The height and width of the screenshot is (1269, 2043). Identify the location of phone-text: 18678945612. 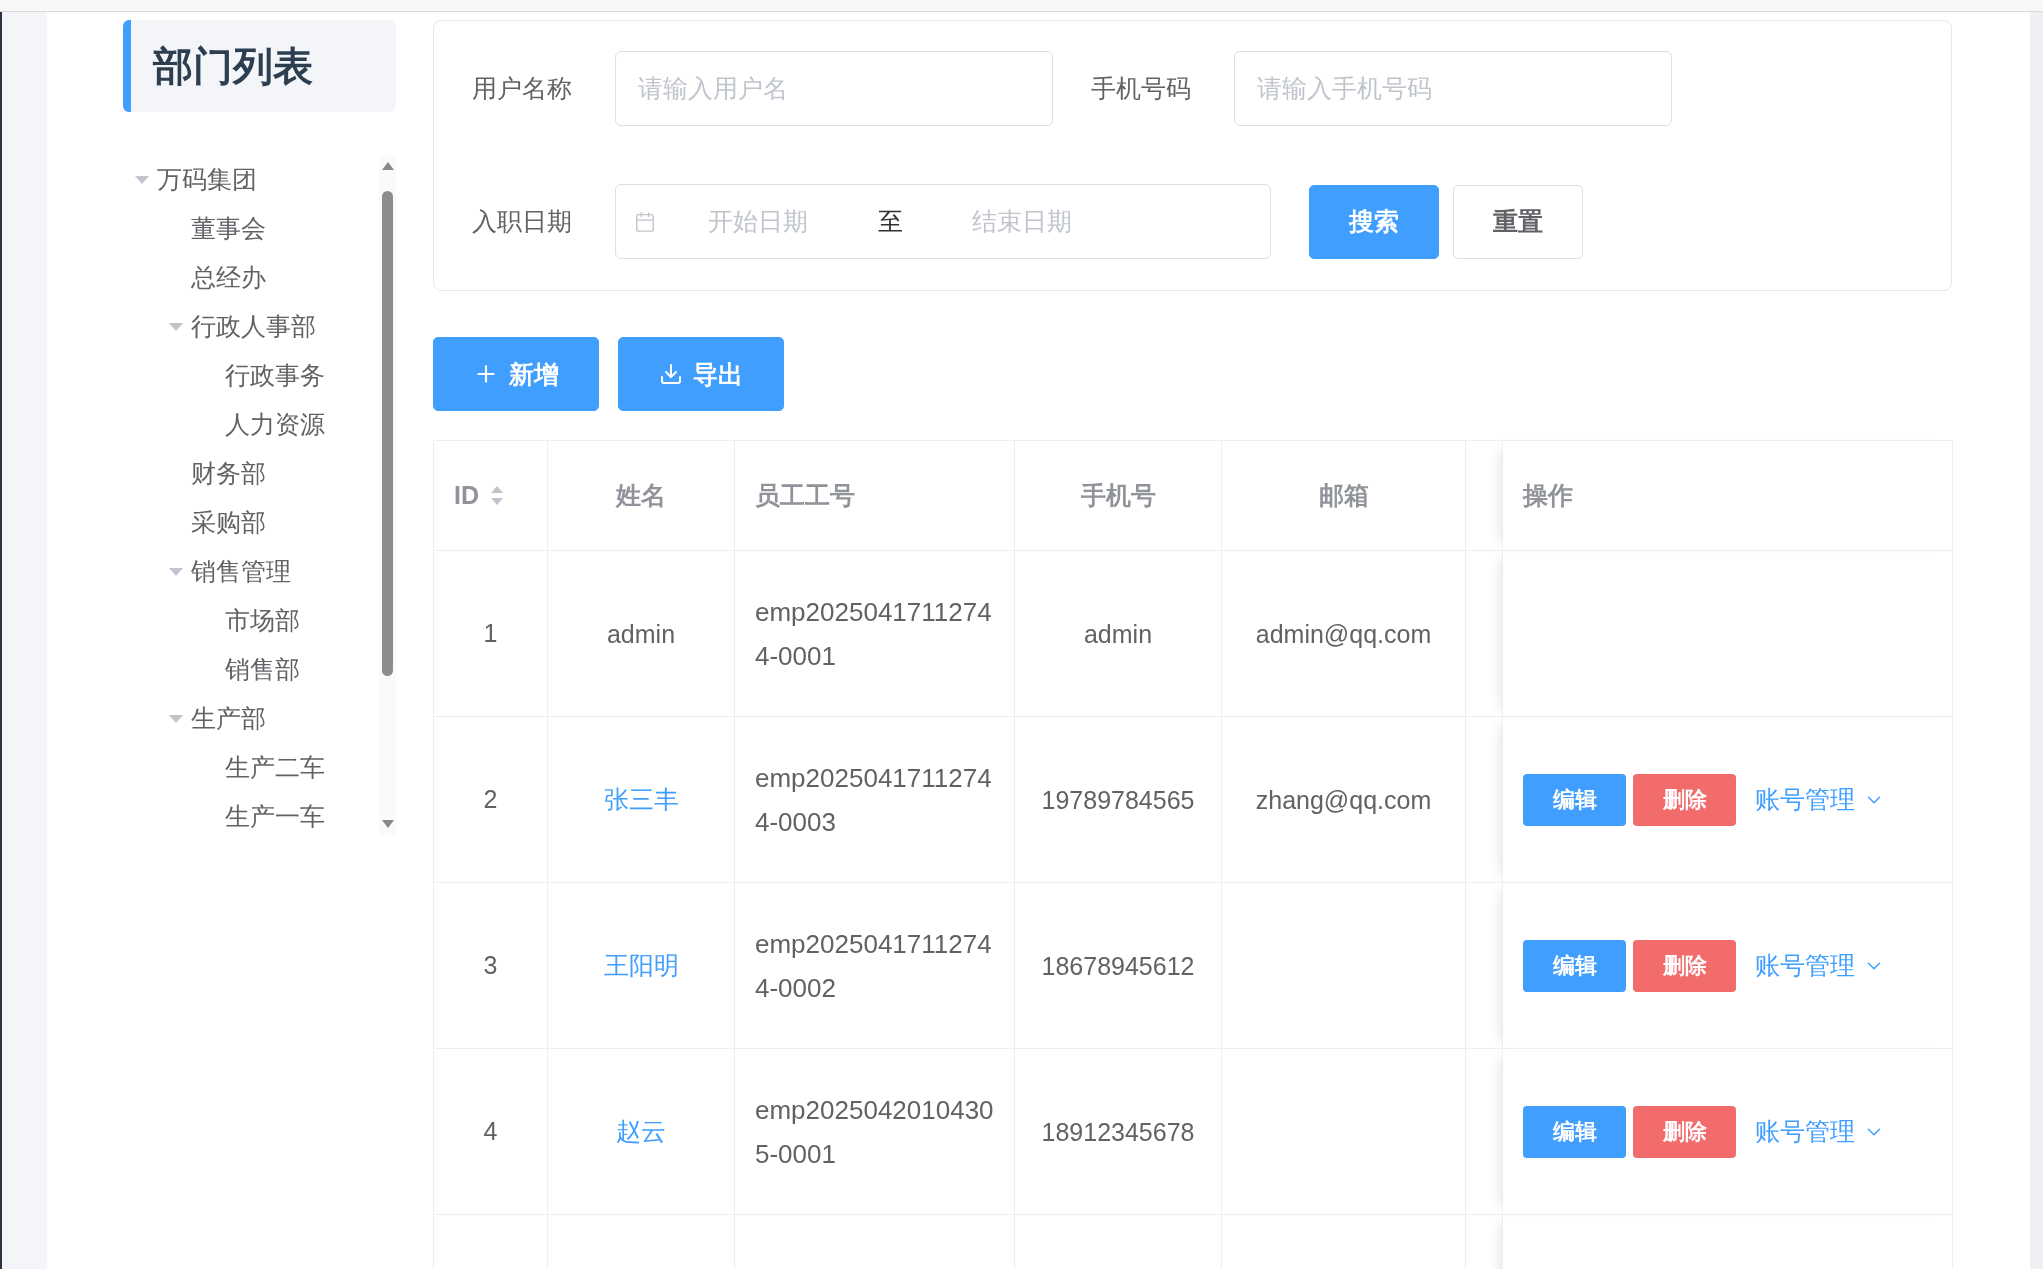
(1118, 965).